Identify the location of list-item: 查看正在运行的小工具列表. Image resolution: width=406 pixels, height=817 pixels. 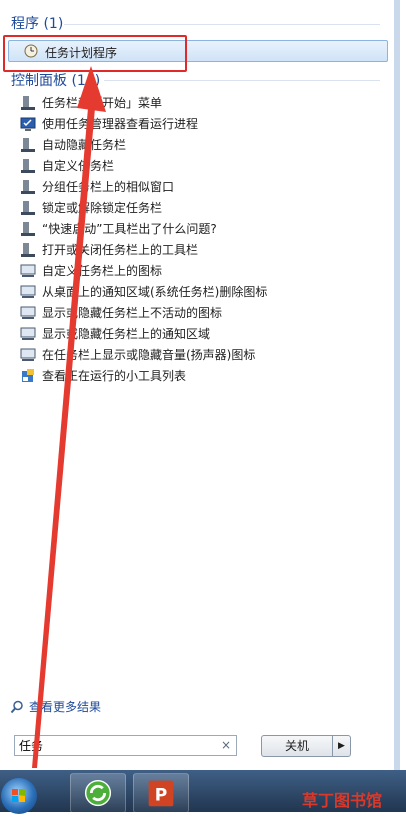
(143, 375).